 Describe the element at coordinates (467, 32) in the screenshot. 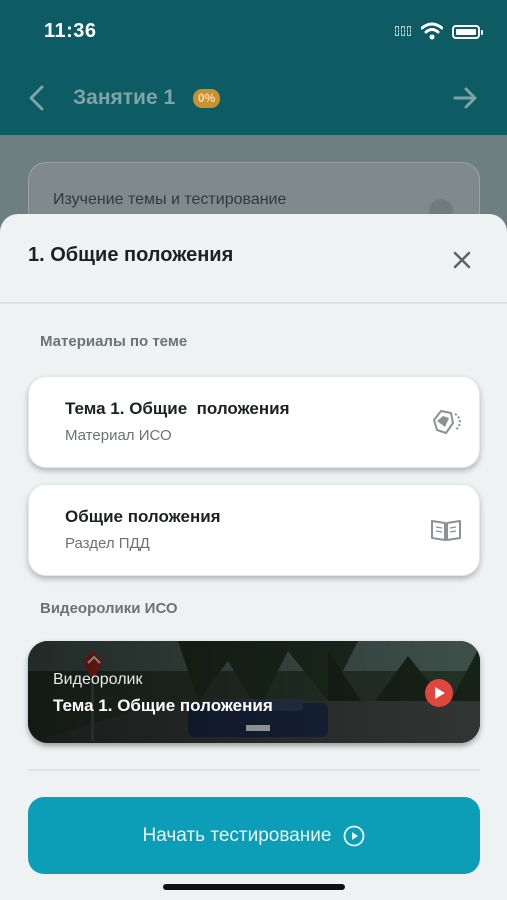

I see `battery-icon` at that location.